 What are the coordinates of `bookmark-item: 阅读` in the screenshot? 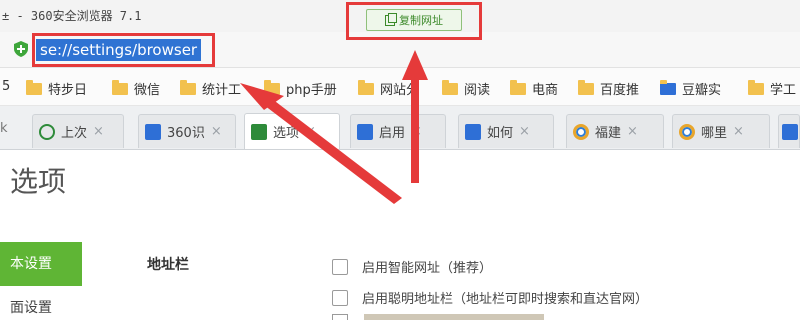 It's located at (466, 88).